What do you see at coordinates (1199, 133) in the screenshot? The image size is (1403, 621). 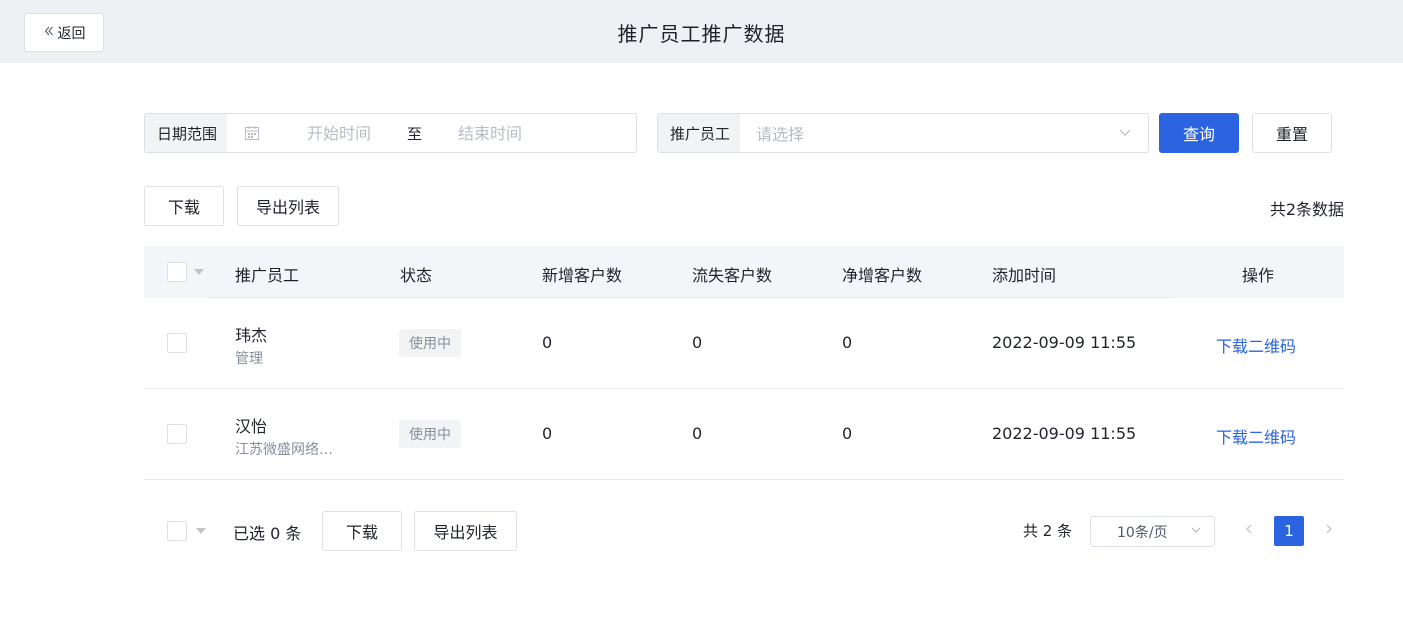 I see `query-button: 查询` at bounding box center [1199, 133].